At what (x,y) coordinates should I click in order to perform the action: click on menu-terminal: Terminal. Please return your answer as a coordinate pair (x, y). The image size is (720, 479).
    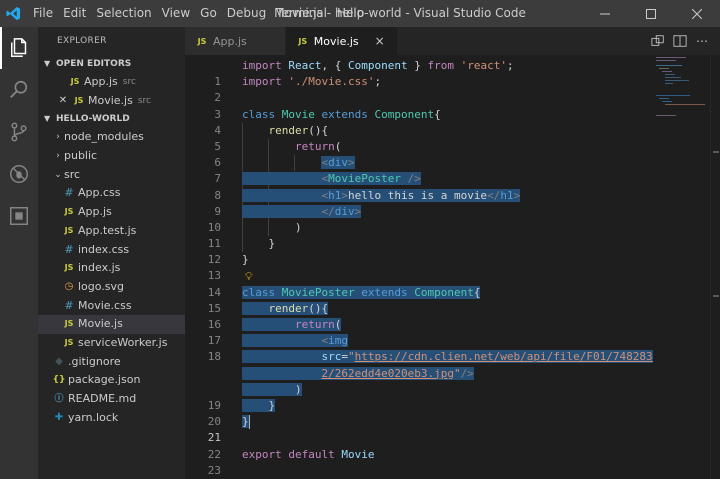
    Looking at the image, I should click on (301, 13).